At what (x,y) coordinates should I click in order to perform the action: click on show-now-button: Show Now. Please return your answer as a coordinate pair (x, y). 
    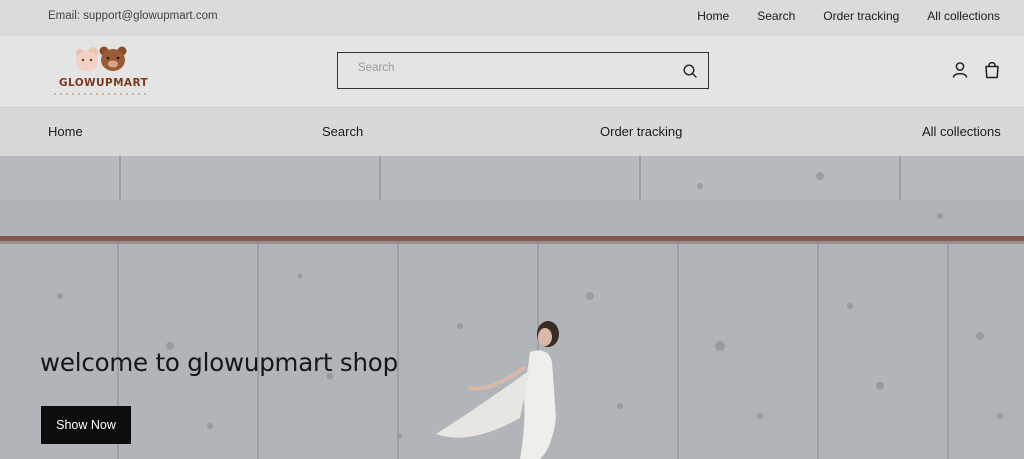
    Looking at the image, I should click on (86, 425).